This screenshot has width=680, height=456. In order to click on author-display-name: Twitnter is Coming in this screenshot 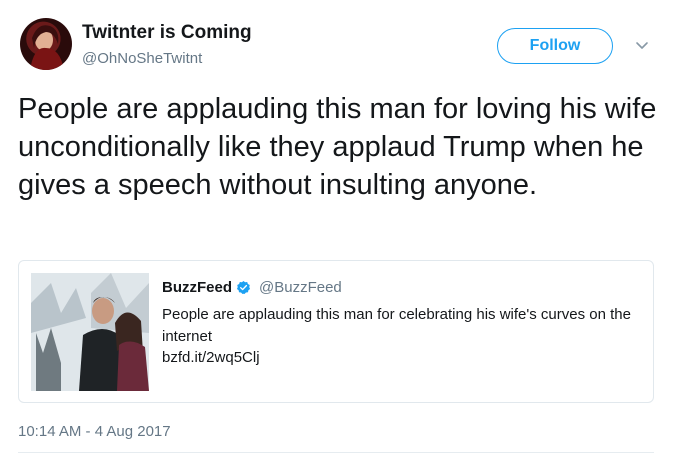, I will do `click(167, 33)`.